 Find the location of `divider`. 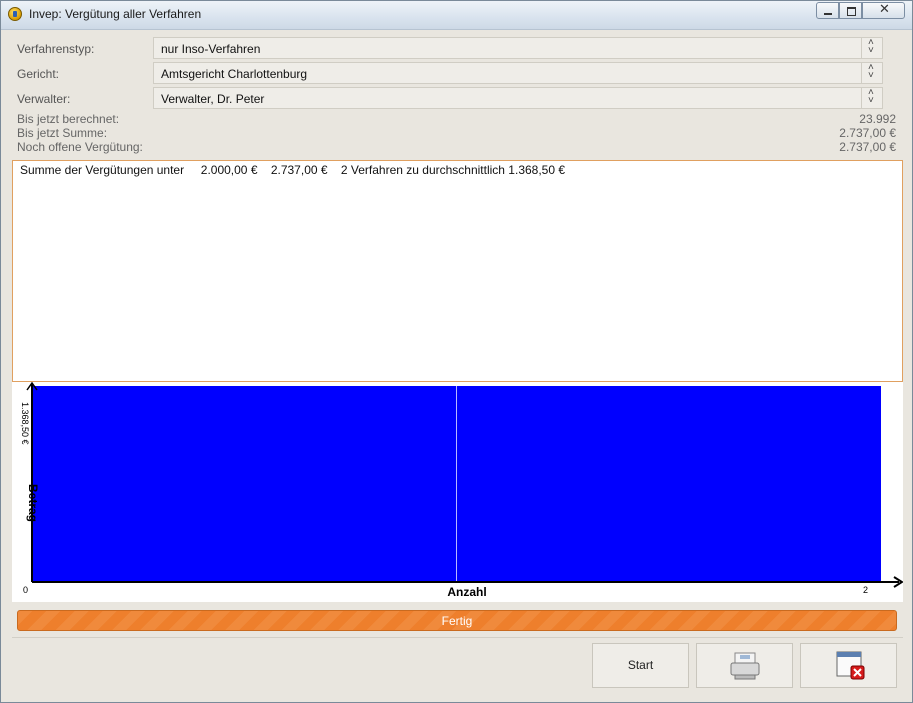

divider is located at coordinates (457, 637).